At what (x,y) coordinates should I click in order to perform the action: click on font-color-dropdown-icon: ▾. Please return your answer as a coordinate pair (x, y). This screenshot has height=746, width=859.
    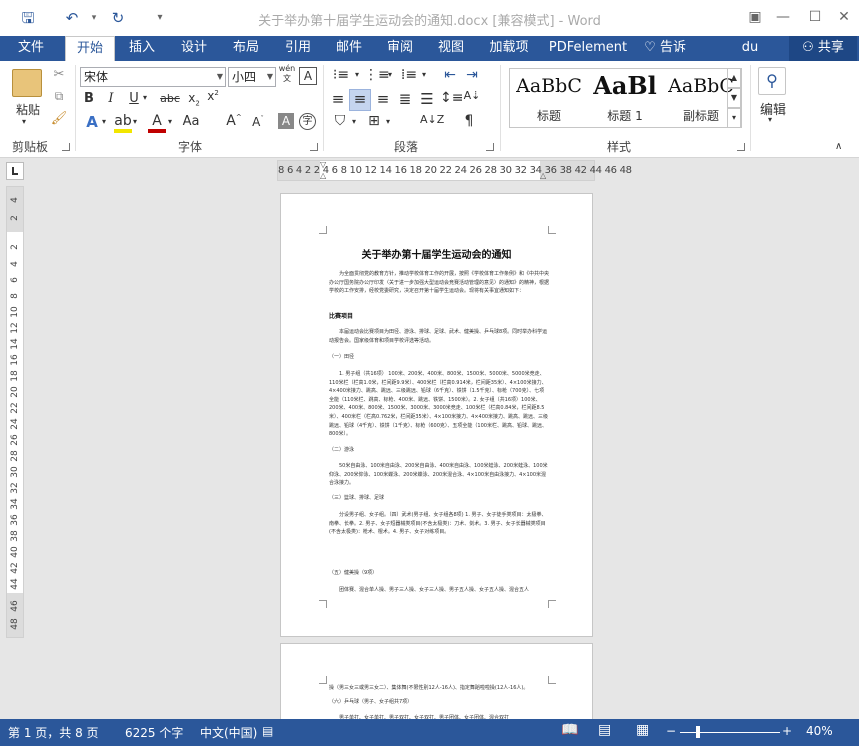
    Looking at the image, I should click on (170, 121).